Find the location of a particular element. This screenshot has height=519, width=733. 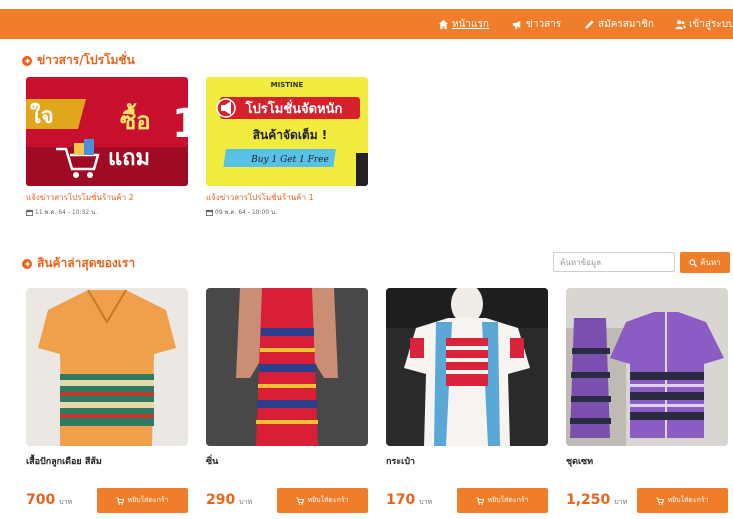

news-image-text-4: 1 is located at coordinates (180, 124).